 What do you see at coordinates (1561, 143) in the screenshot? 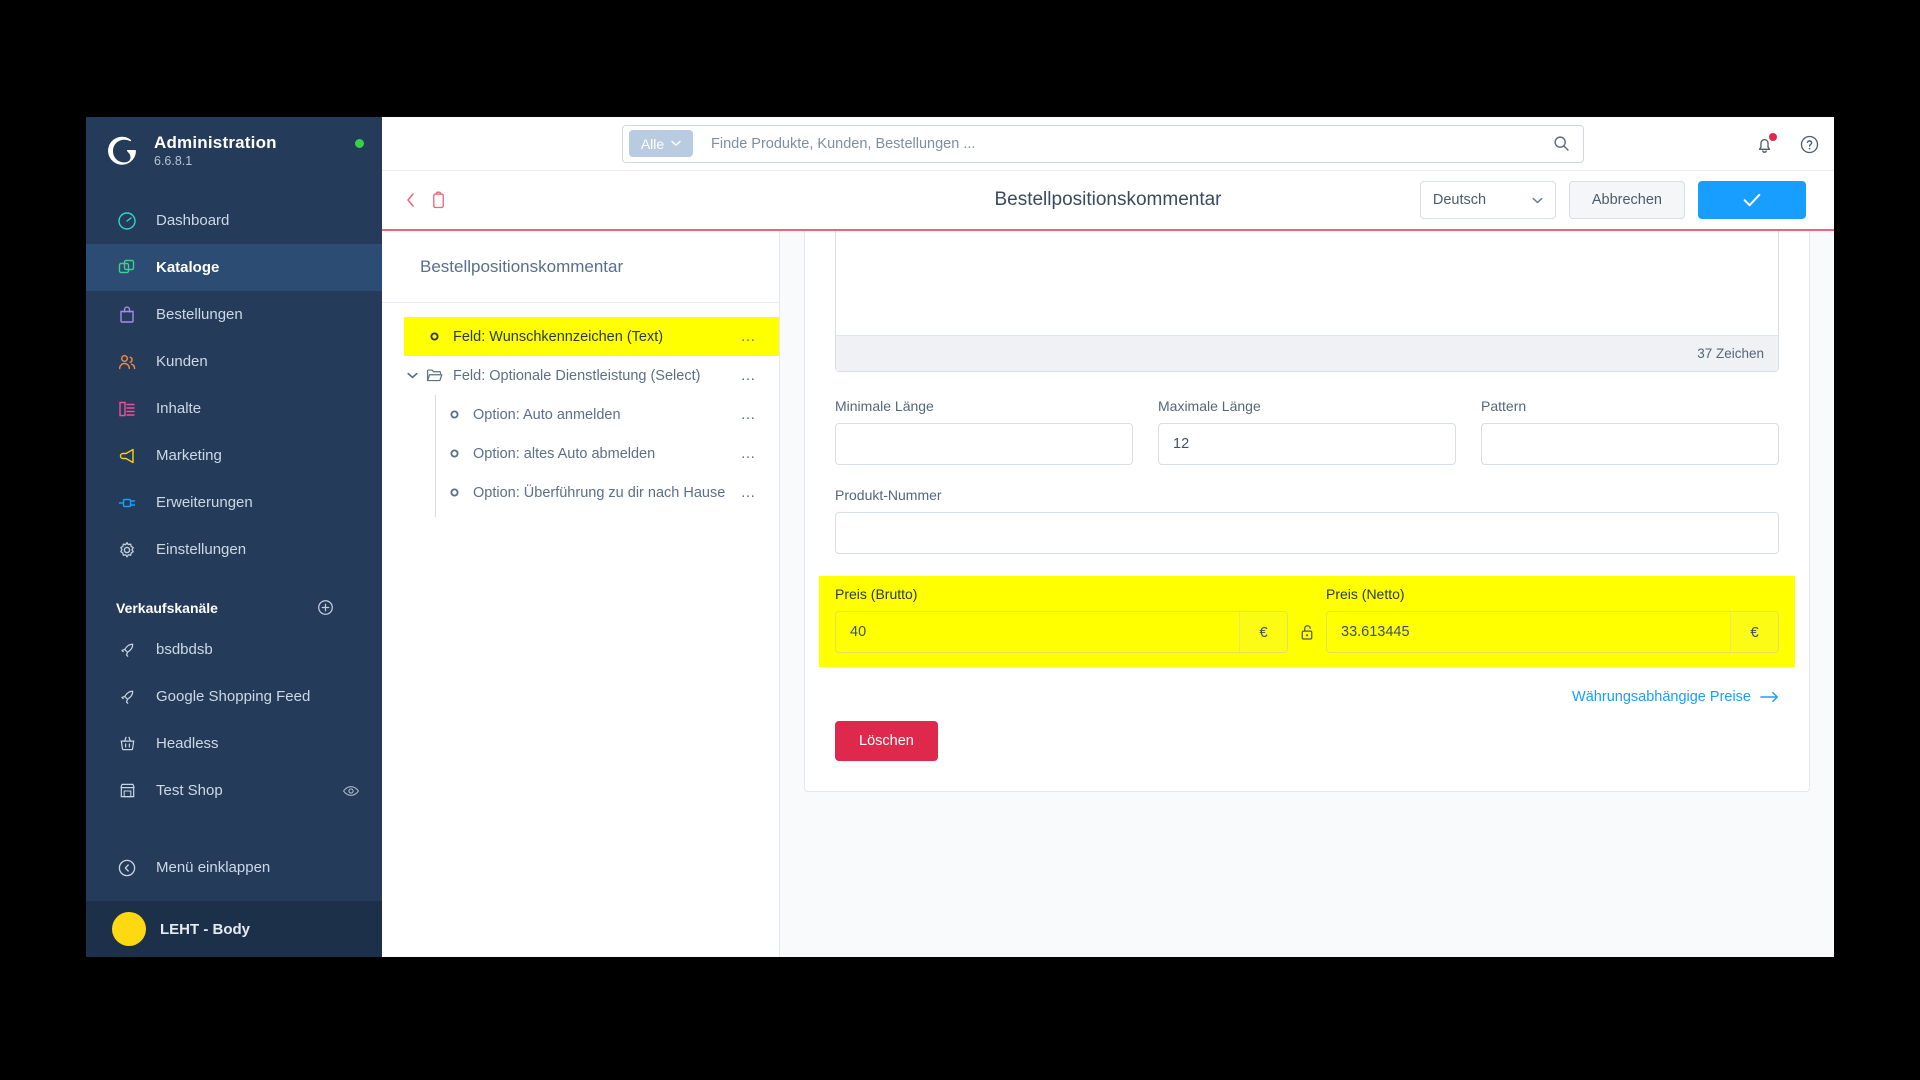
I see `magnifier-icon` at bounding box center [1561, 143].